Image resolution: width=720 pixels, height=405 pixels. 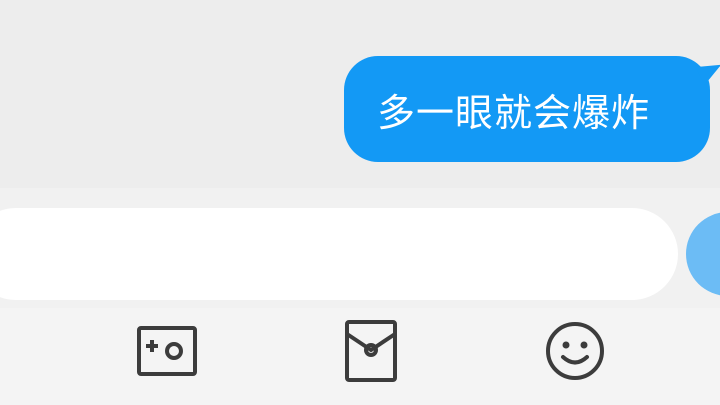 What do you see at coordinates (371, 351) in the screenshot?
I see `red-envelope-icon` at bounding box center [371, 351].